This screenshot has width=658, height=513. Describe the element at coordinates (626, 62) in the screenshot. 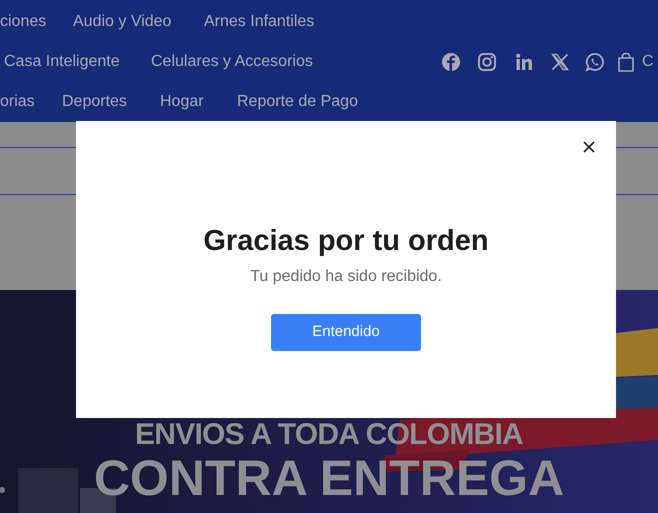

I see `shopping-bag-icon` at that location.